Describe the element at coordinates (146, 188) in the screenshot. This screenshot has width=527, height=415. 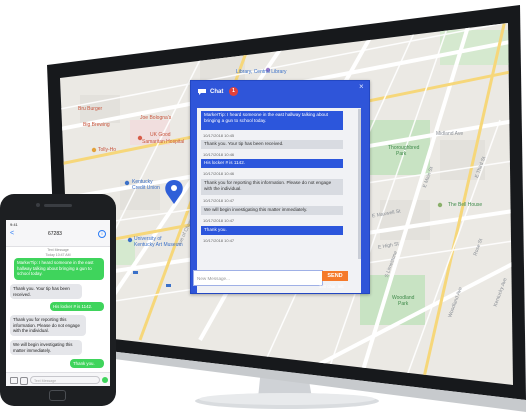
I see `map-label-credit-union: Credit Union` at that location.